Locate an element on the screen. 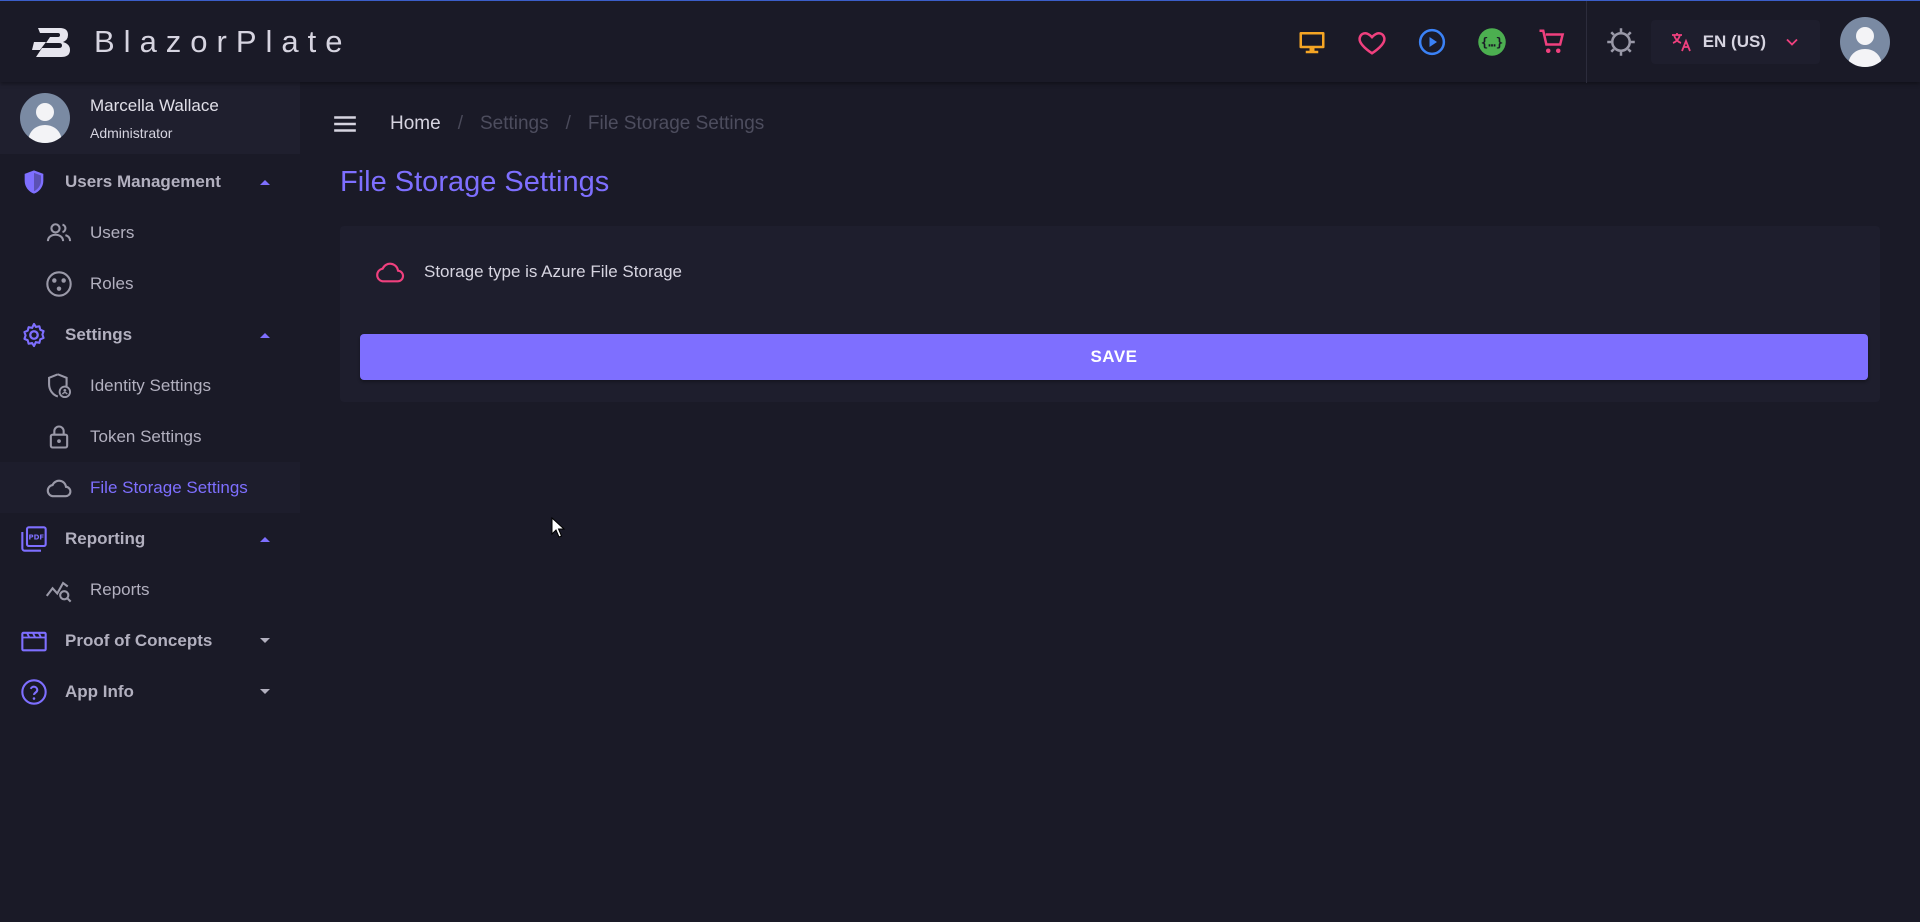  avatar is located at coordinates (45, 118).